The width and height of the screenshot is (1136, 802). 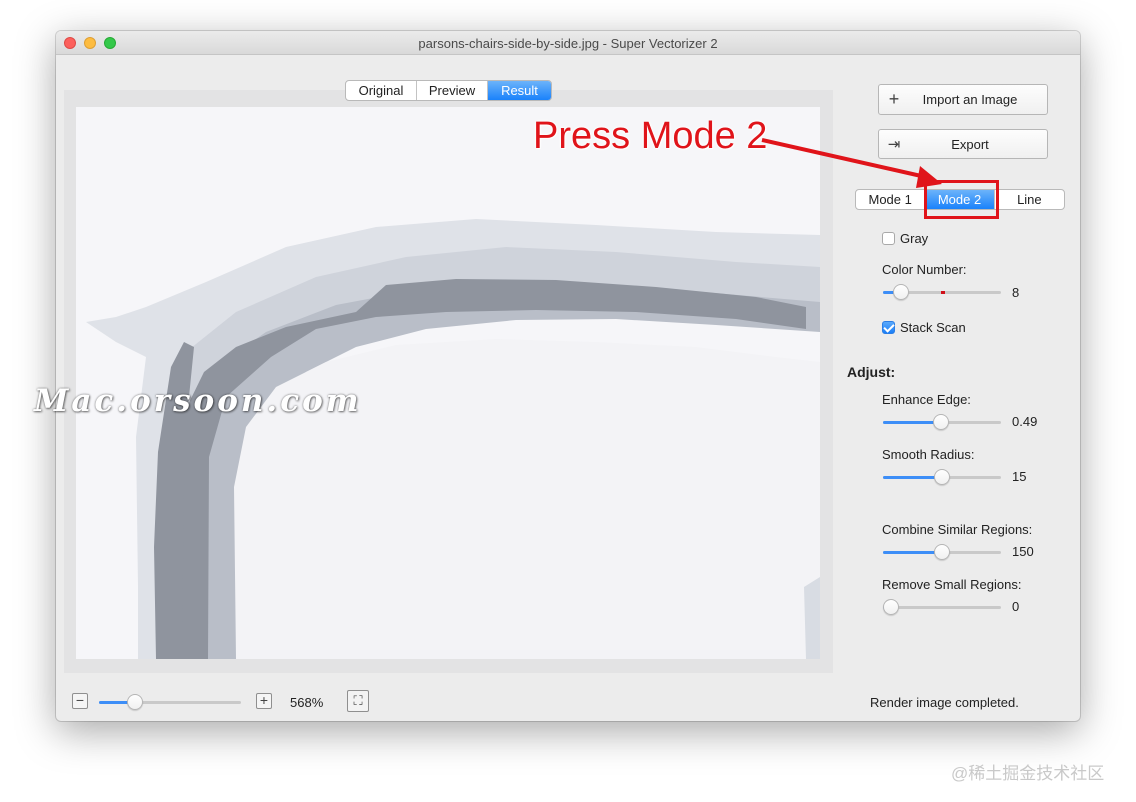 I want to click on tab-preview: Preview, so click(x=452, y=90).